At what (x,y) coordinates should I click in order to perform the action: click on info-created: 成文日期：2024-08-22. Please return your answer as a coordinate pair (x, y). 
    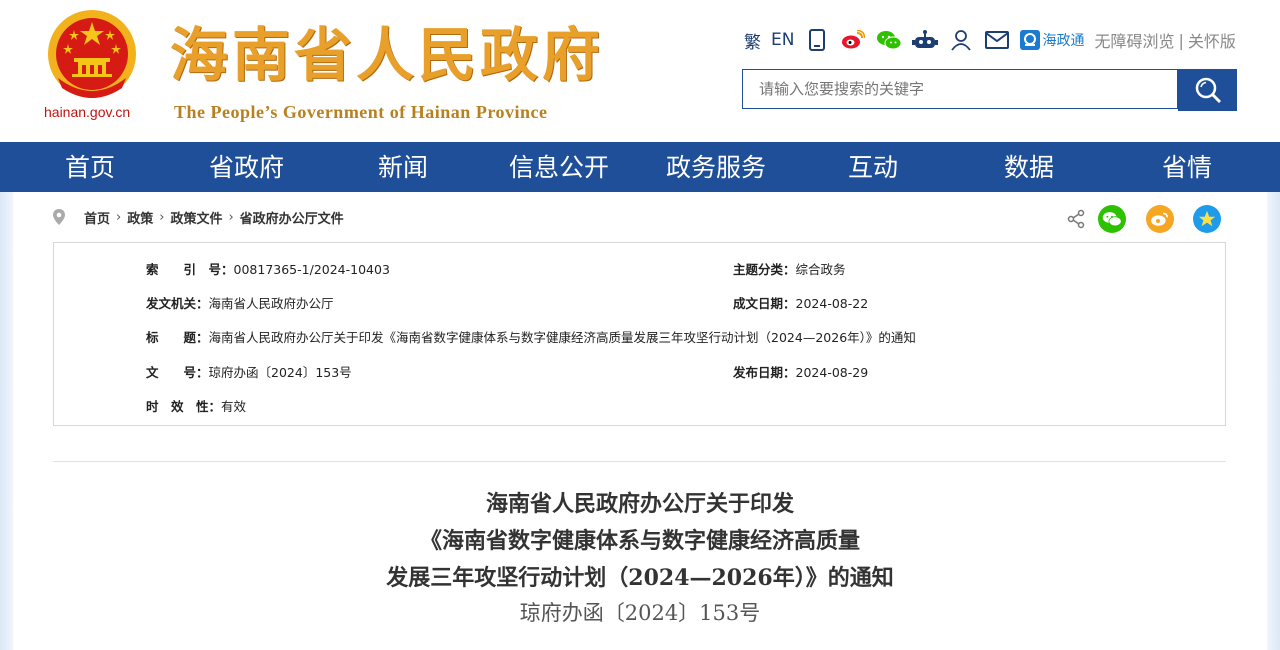
    Looking at the image, I should click on (800, 302).